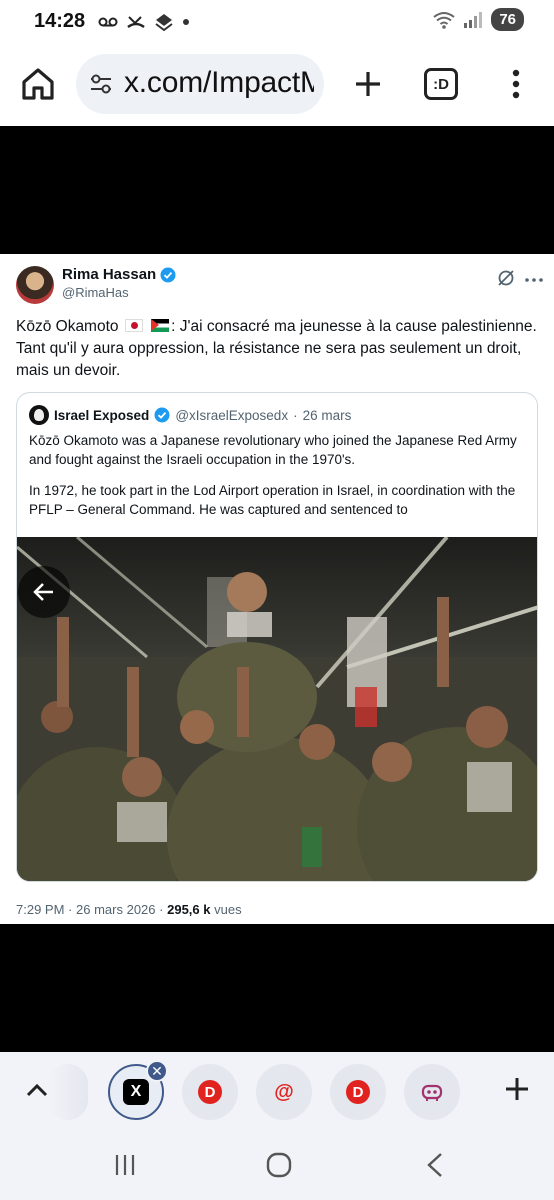  I want to click on system-back-icon, so click(435, 1165).